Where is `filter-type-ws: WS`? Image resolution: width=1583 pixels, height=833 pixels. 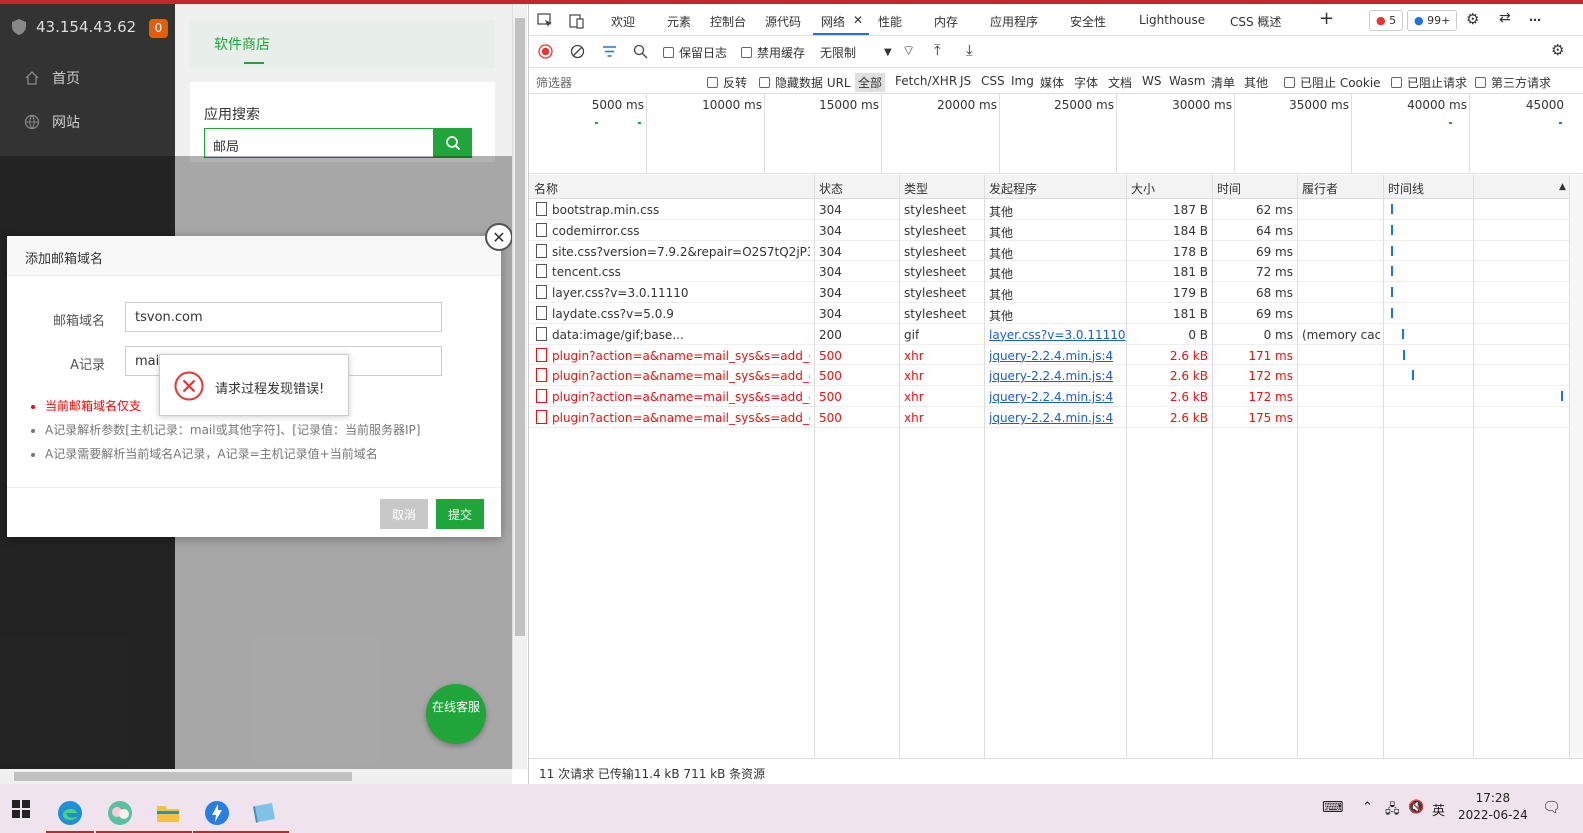 filter-type-ws: WS is located at coordinates (1151, 81).